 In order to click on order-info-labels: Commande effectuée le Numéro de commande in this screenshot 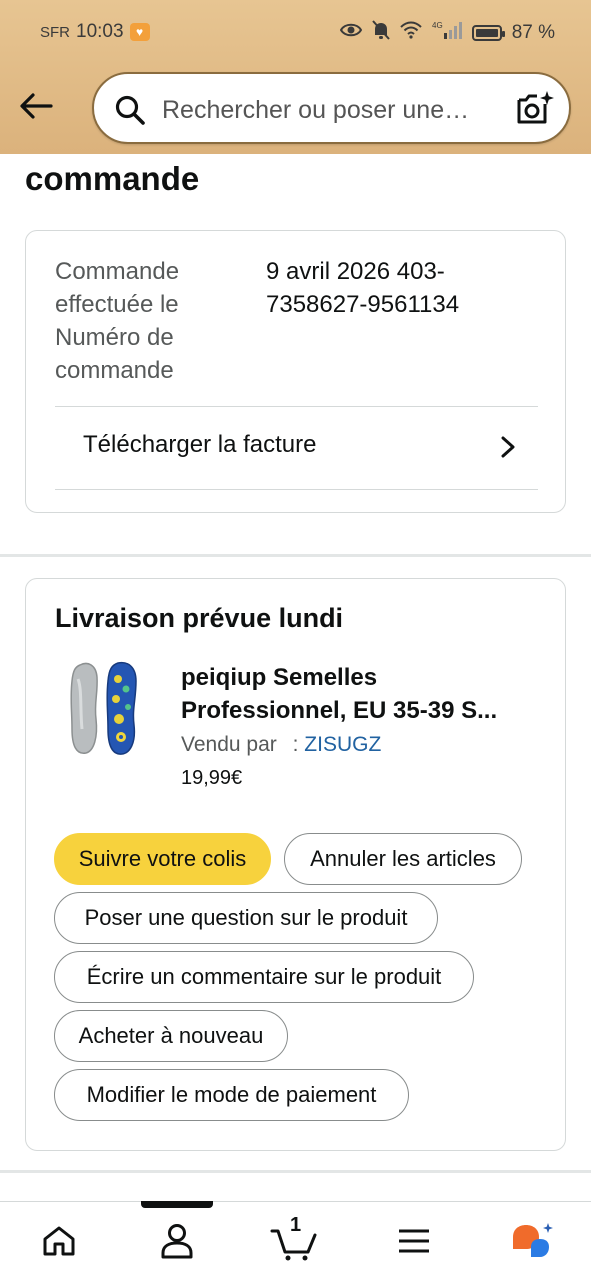, I will do `click(117, 321)`.